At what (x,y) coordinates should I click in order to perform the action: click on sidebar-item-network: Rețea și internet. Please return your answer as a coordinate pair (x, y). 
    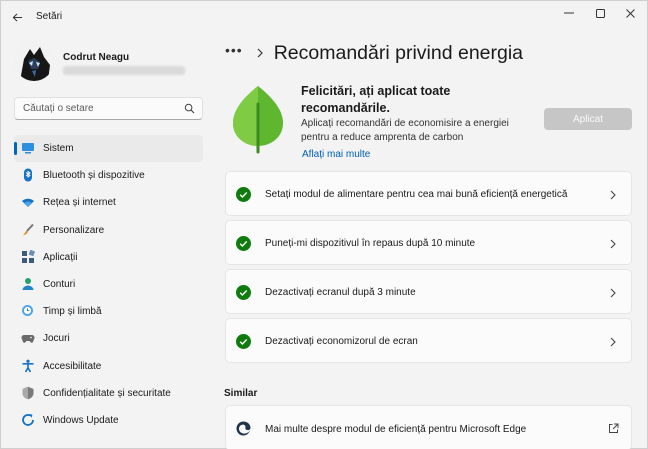
    Looking at the image, I should click on (108, 202).